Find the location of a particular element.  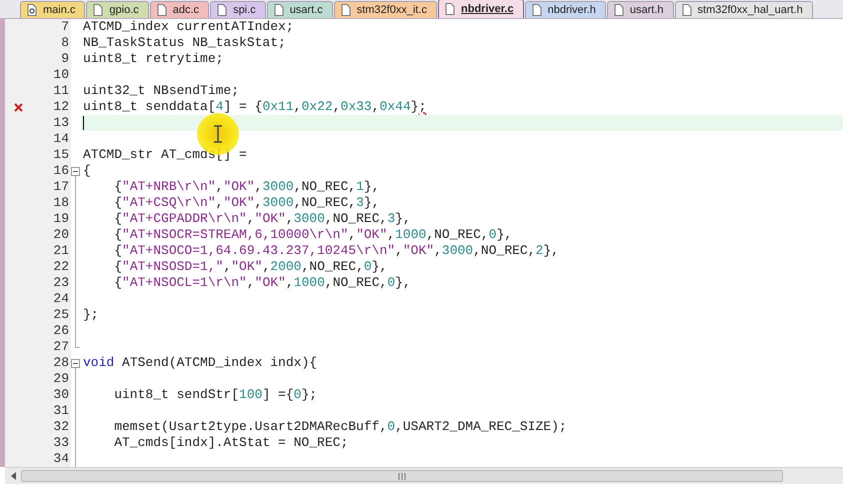

line-number: 12 is located at coordinates (61, 107).